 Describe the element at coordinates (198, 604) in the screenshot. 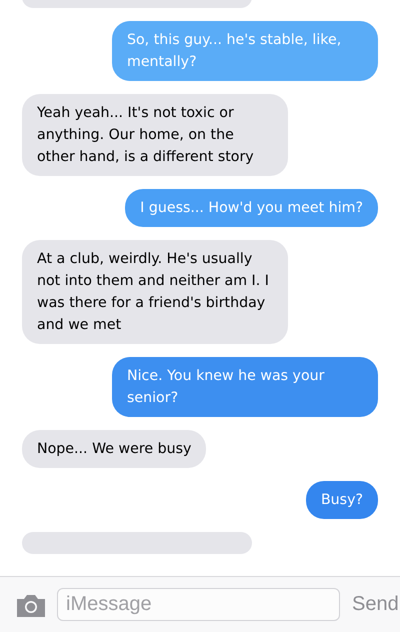

I see `message-field: iMessage` at that location.